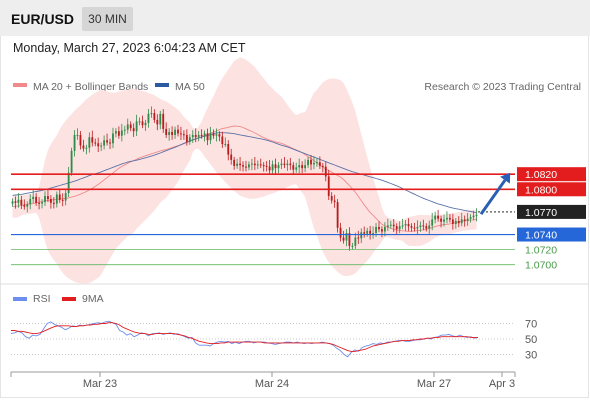 Image resolution: width=590 pixels, height=400 pixels. What do you see at coordinates (42, 299) in the screenshot?
I see `rsi-legend-label: RSI` at bounding box center [42, 299].